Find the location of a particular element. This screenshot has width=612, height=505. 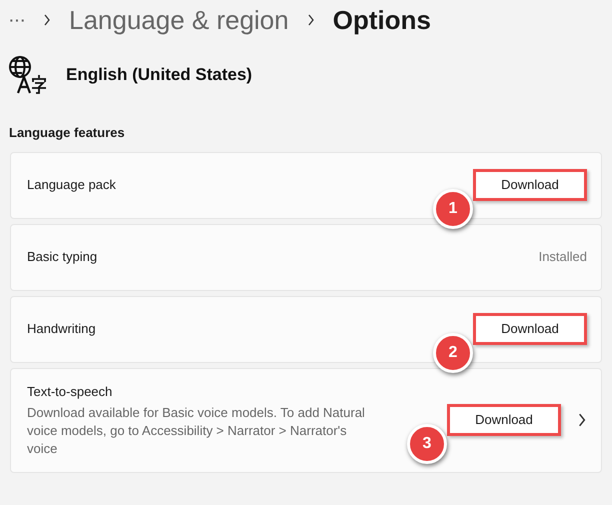

feature-description: Download available for Basic voice models. To add Natural voice models, go to Accessibility > Narrator > Narrator's voice is located at coordinates (196, 431).